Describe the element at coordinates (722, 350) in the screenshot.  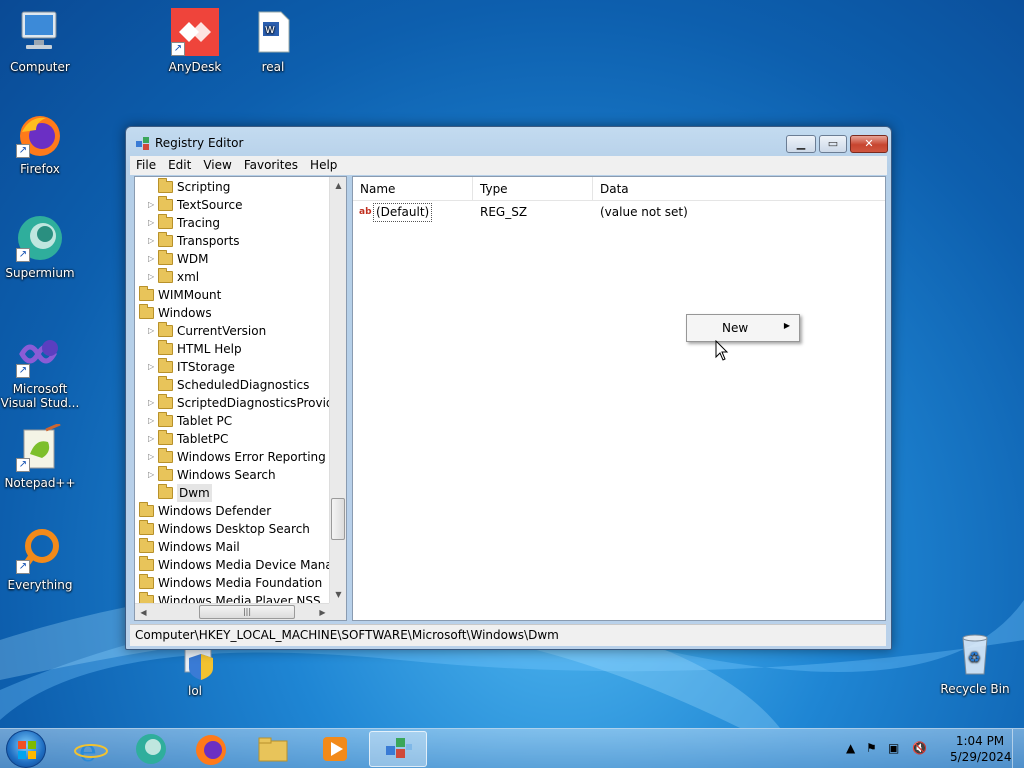
I see `mouse-cursor-icon` at that location.